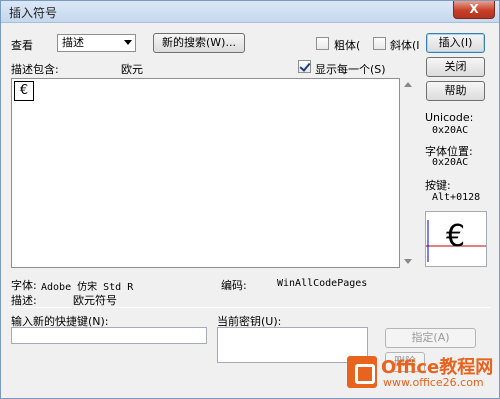 Image resolution: width=500 pixels, height=399 pixels. I want to click on unicode-label: Unicode:, so click(449, 117).